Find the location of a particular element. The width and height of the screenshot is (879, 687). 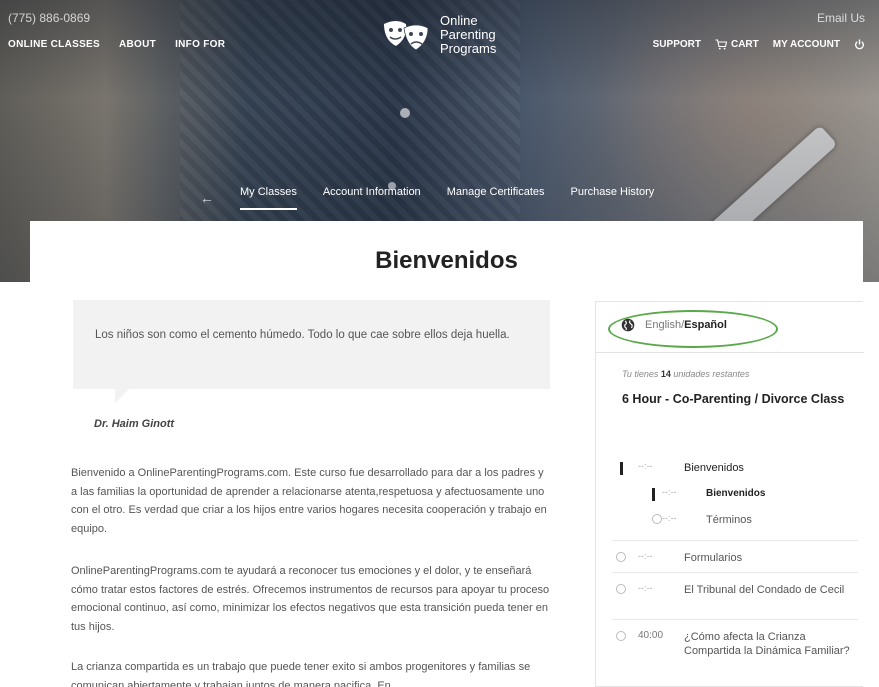

nav-info-for: INFO FOR is located at coordinates (200, 44).